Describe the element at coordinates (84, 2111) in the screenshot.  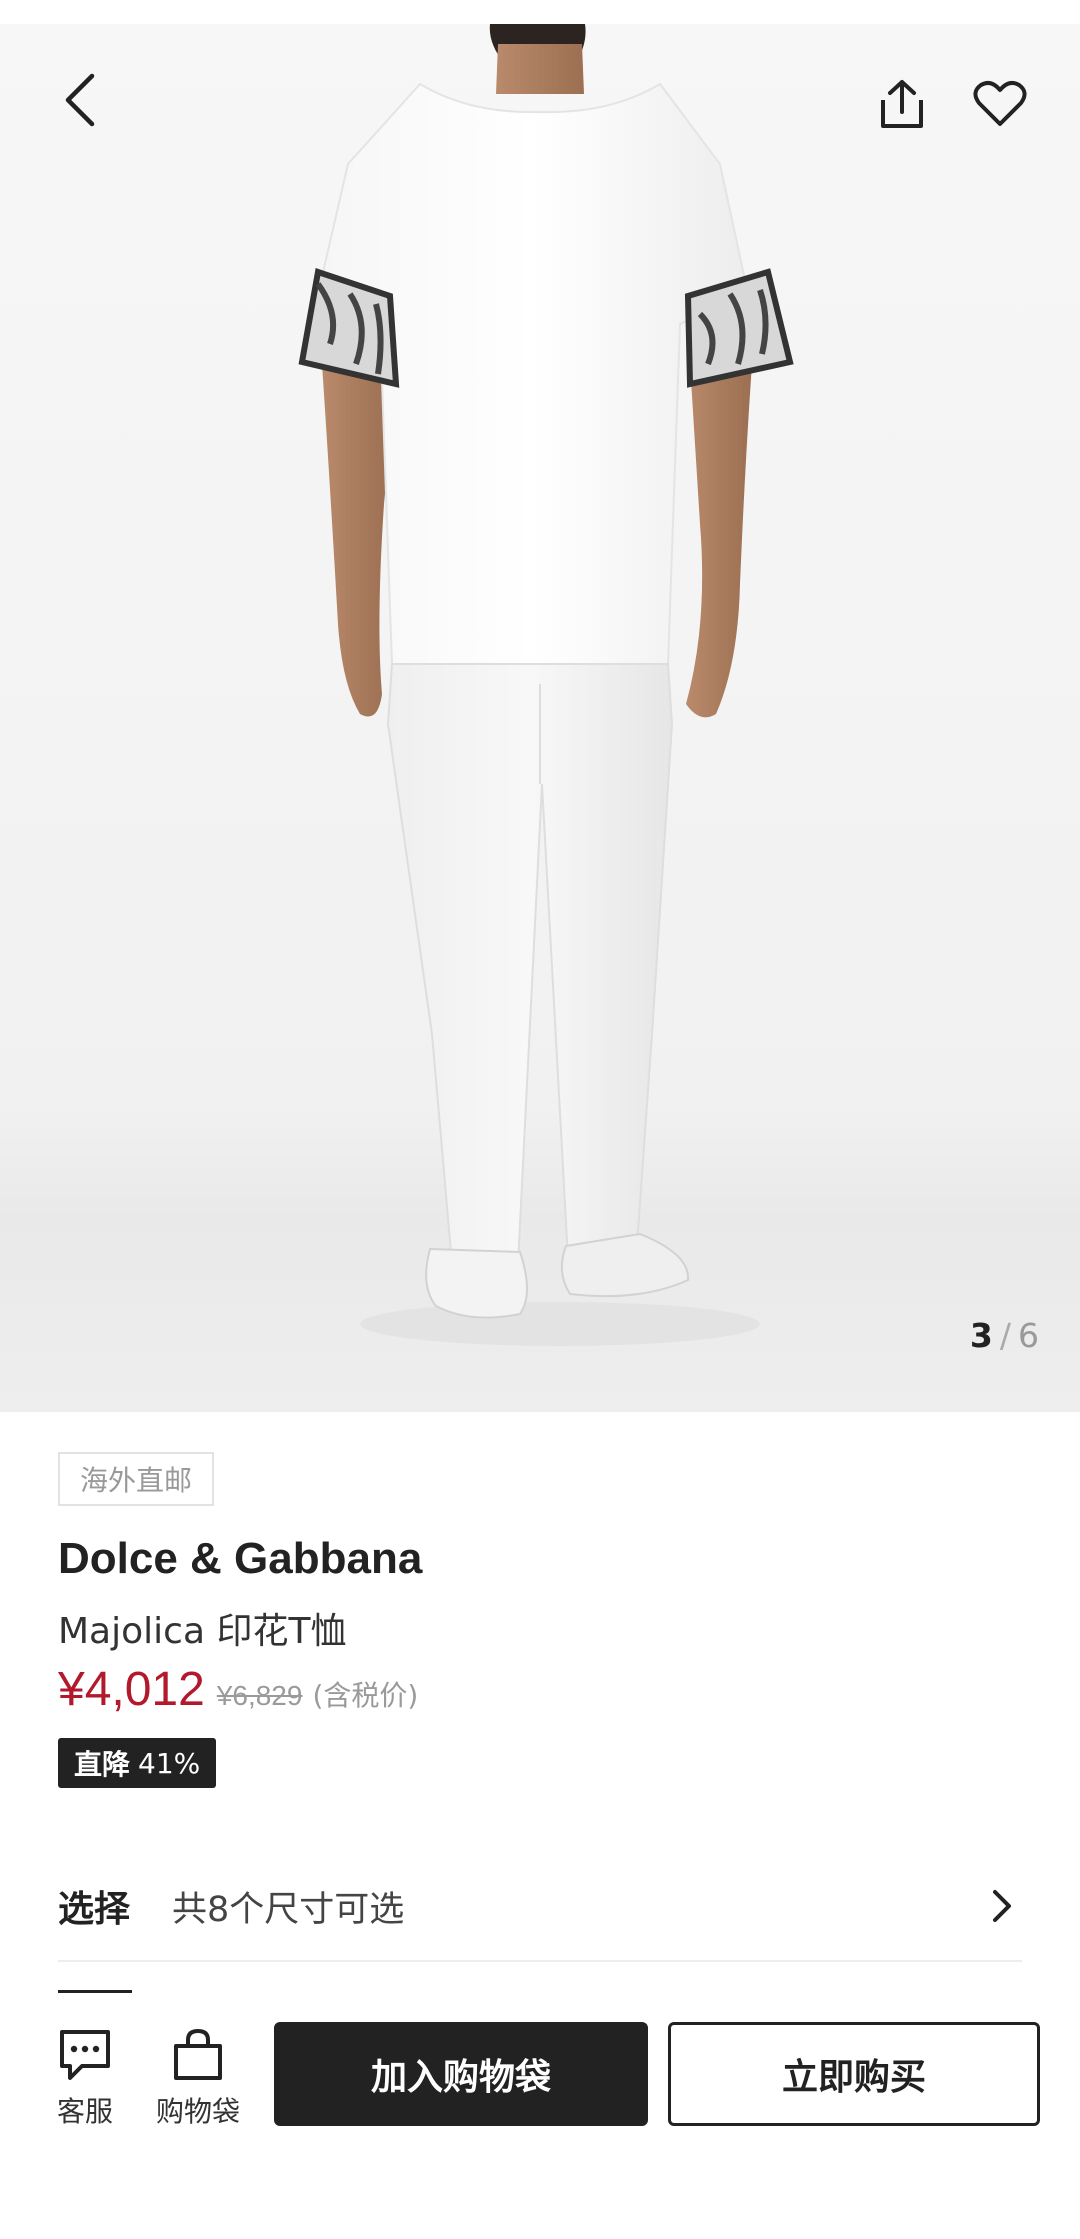
I see `customer-service-label: 客服` at that location.